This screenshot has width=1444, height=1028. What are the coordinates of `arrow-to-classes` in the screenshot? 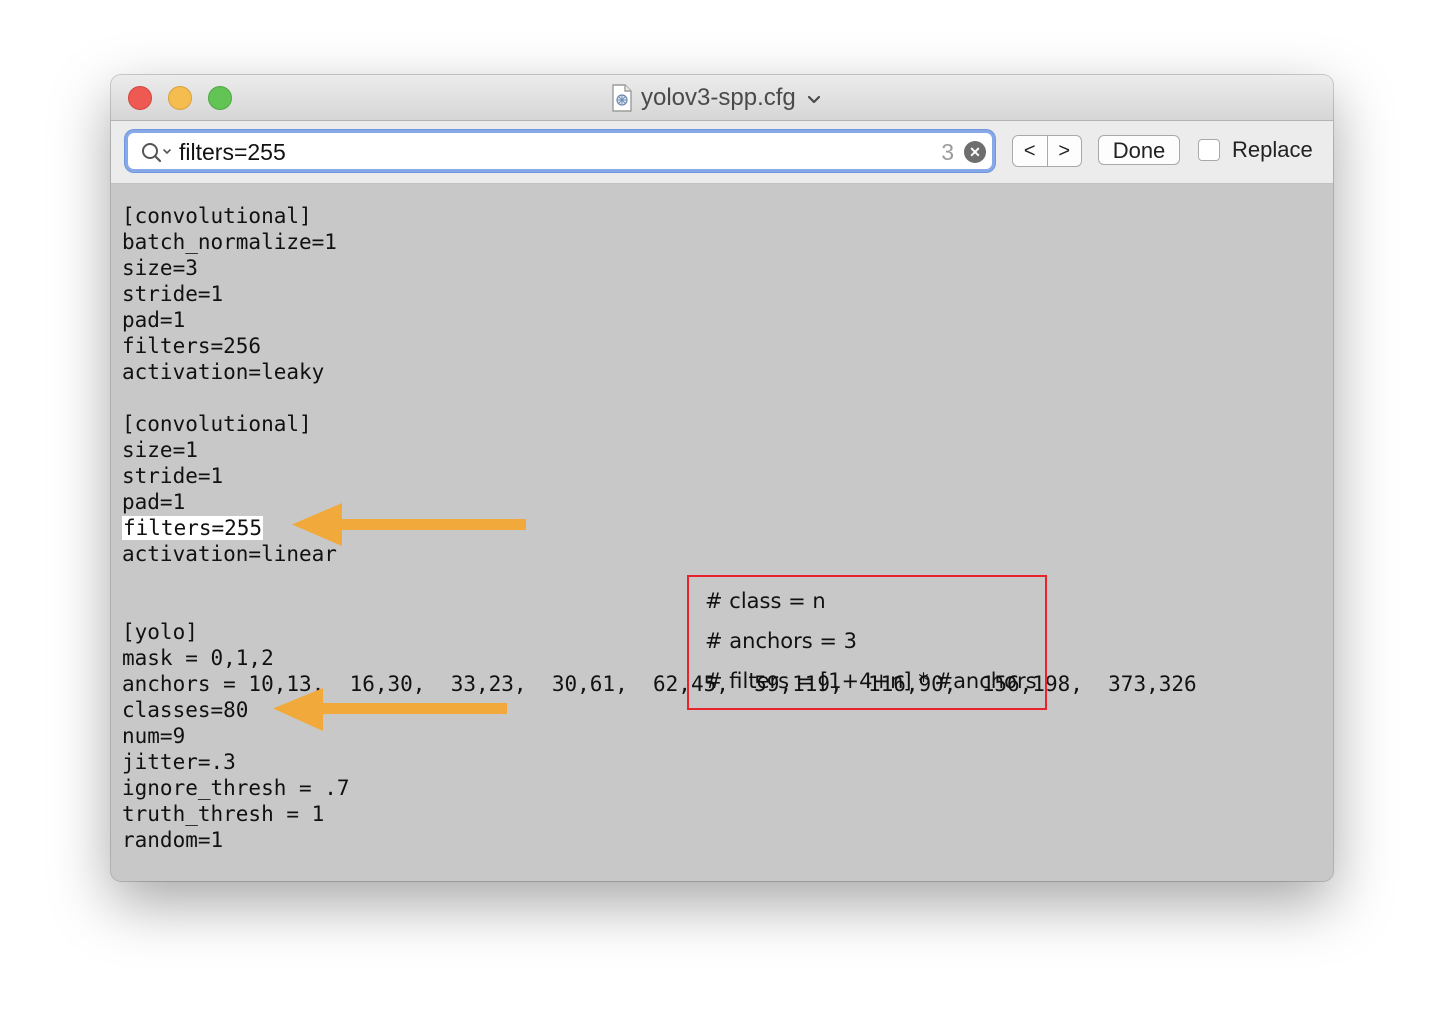 It's located at (390, 709).